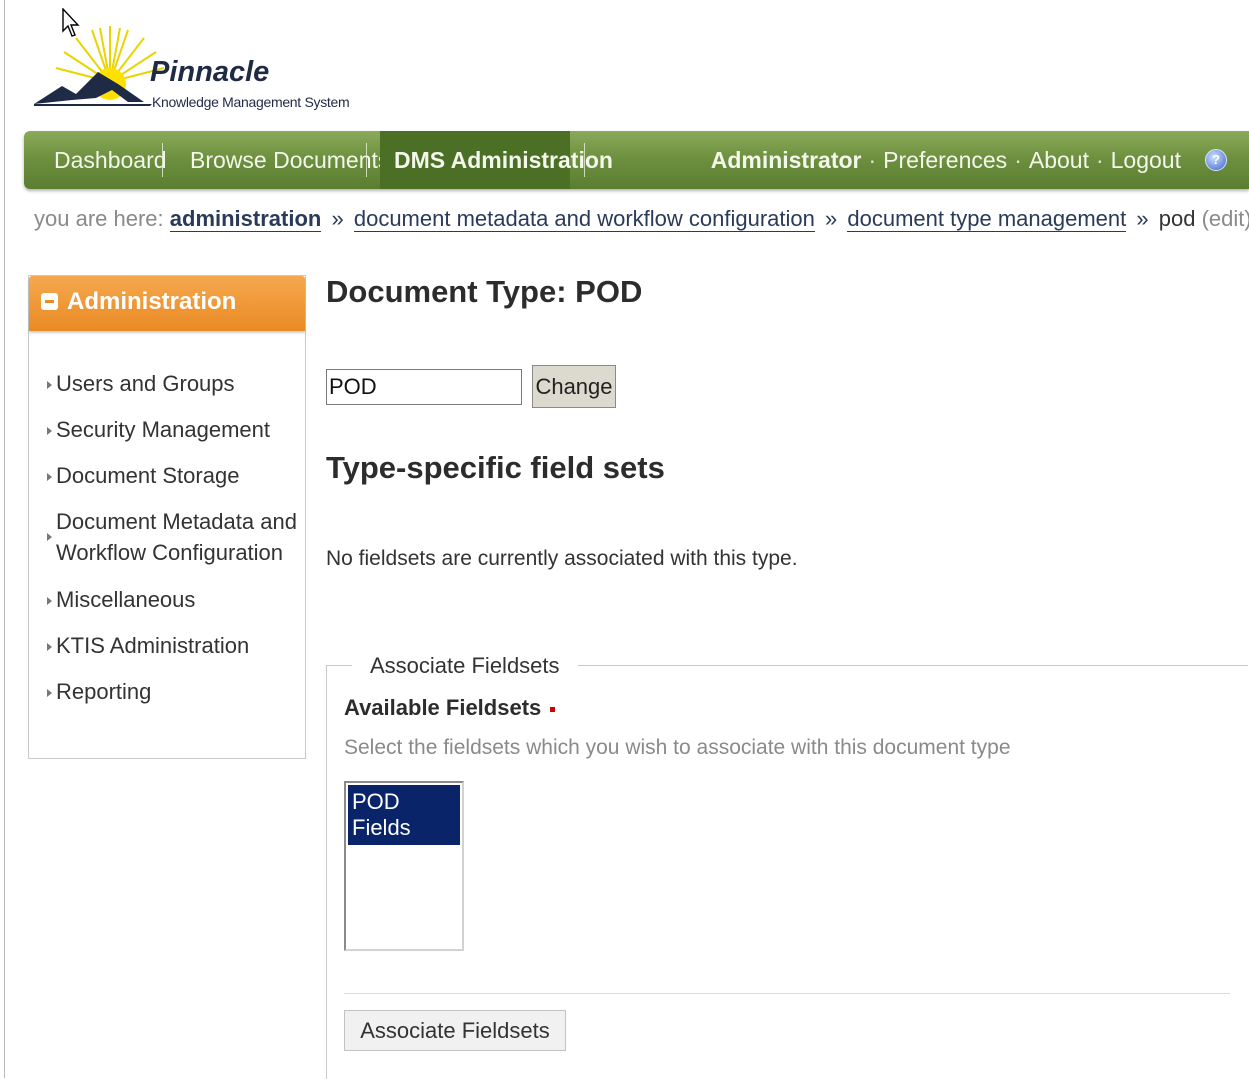 This screenshot has width=1249, height=1079. What do you see at coordinates (110, 160) in the screenshot?
I see `nav-dashboard: Dashboard` at bounding box center [110, 160].